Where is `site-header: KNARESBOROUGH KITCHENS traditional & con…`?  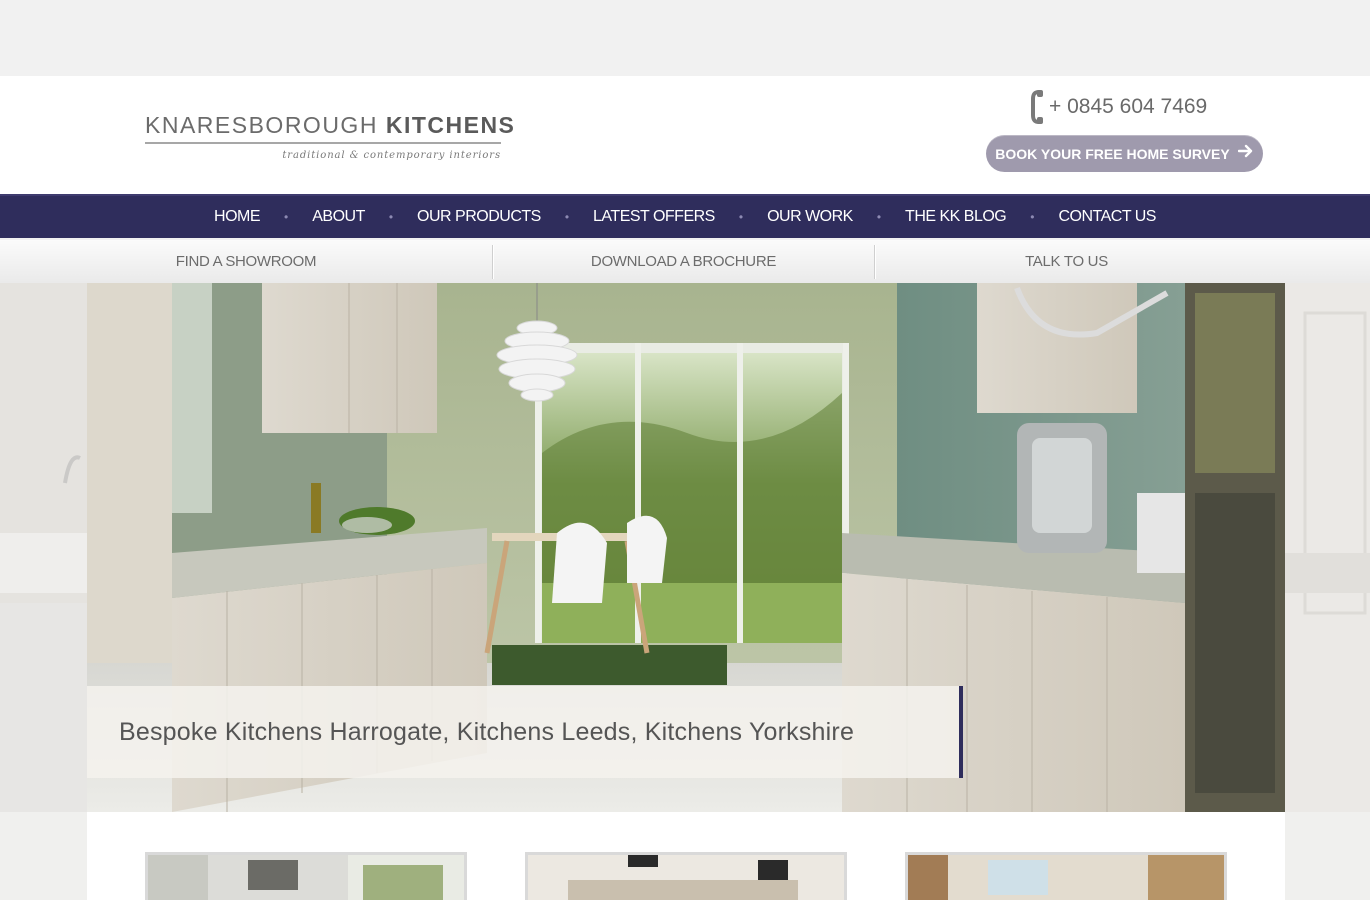
site-header: KNARESBOROUGH KITCHENS traditional & con… is located at coordinates (685, 135).